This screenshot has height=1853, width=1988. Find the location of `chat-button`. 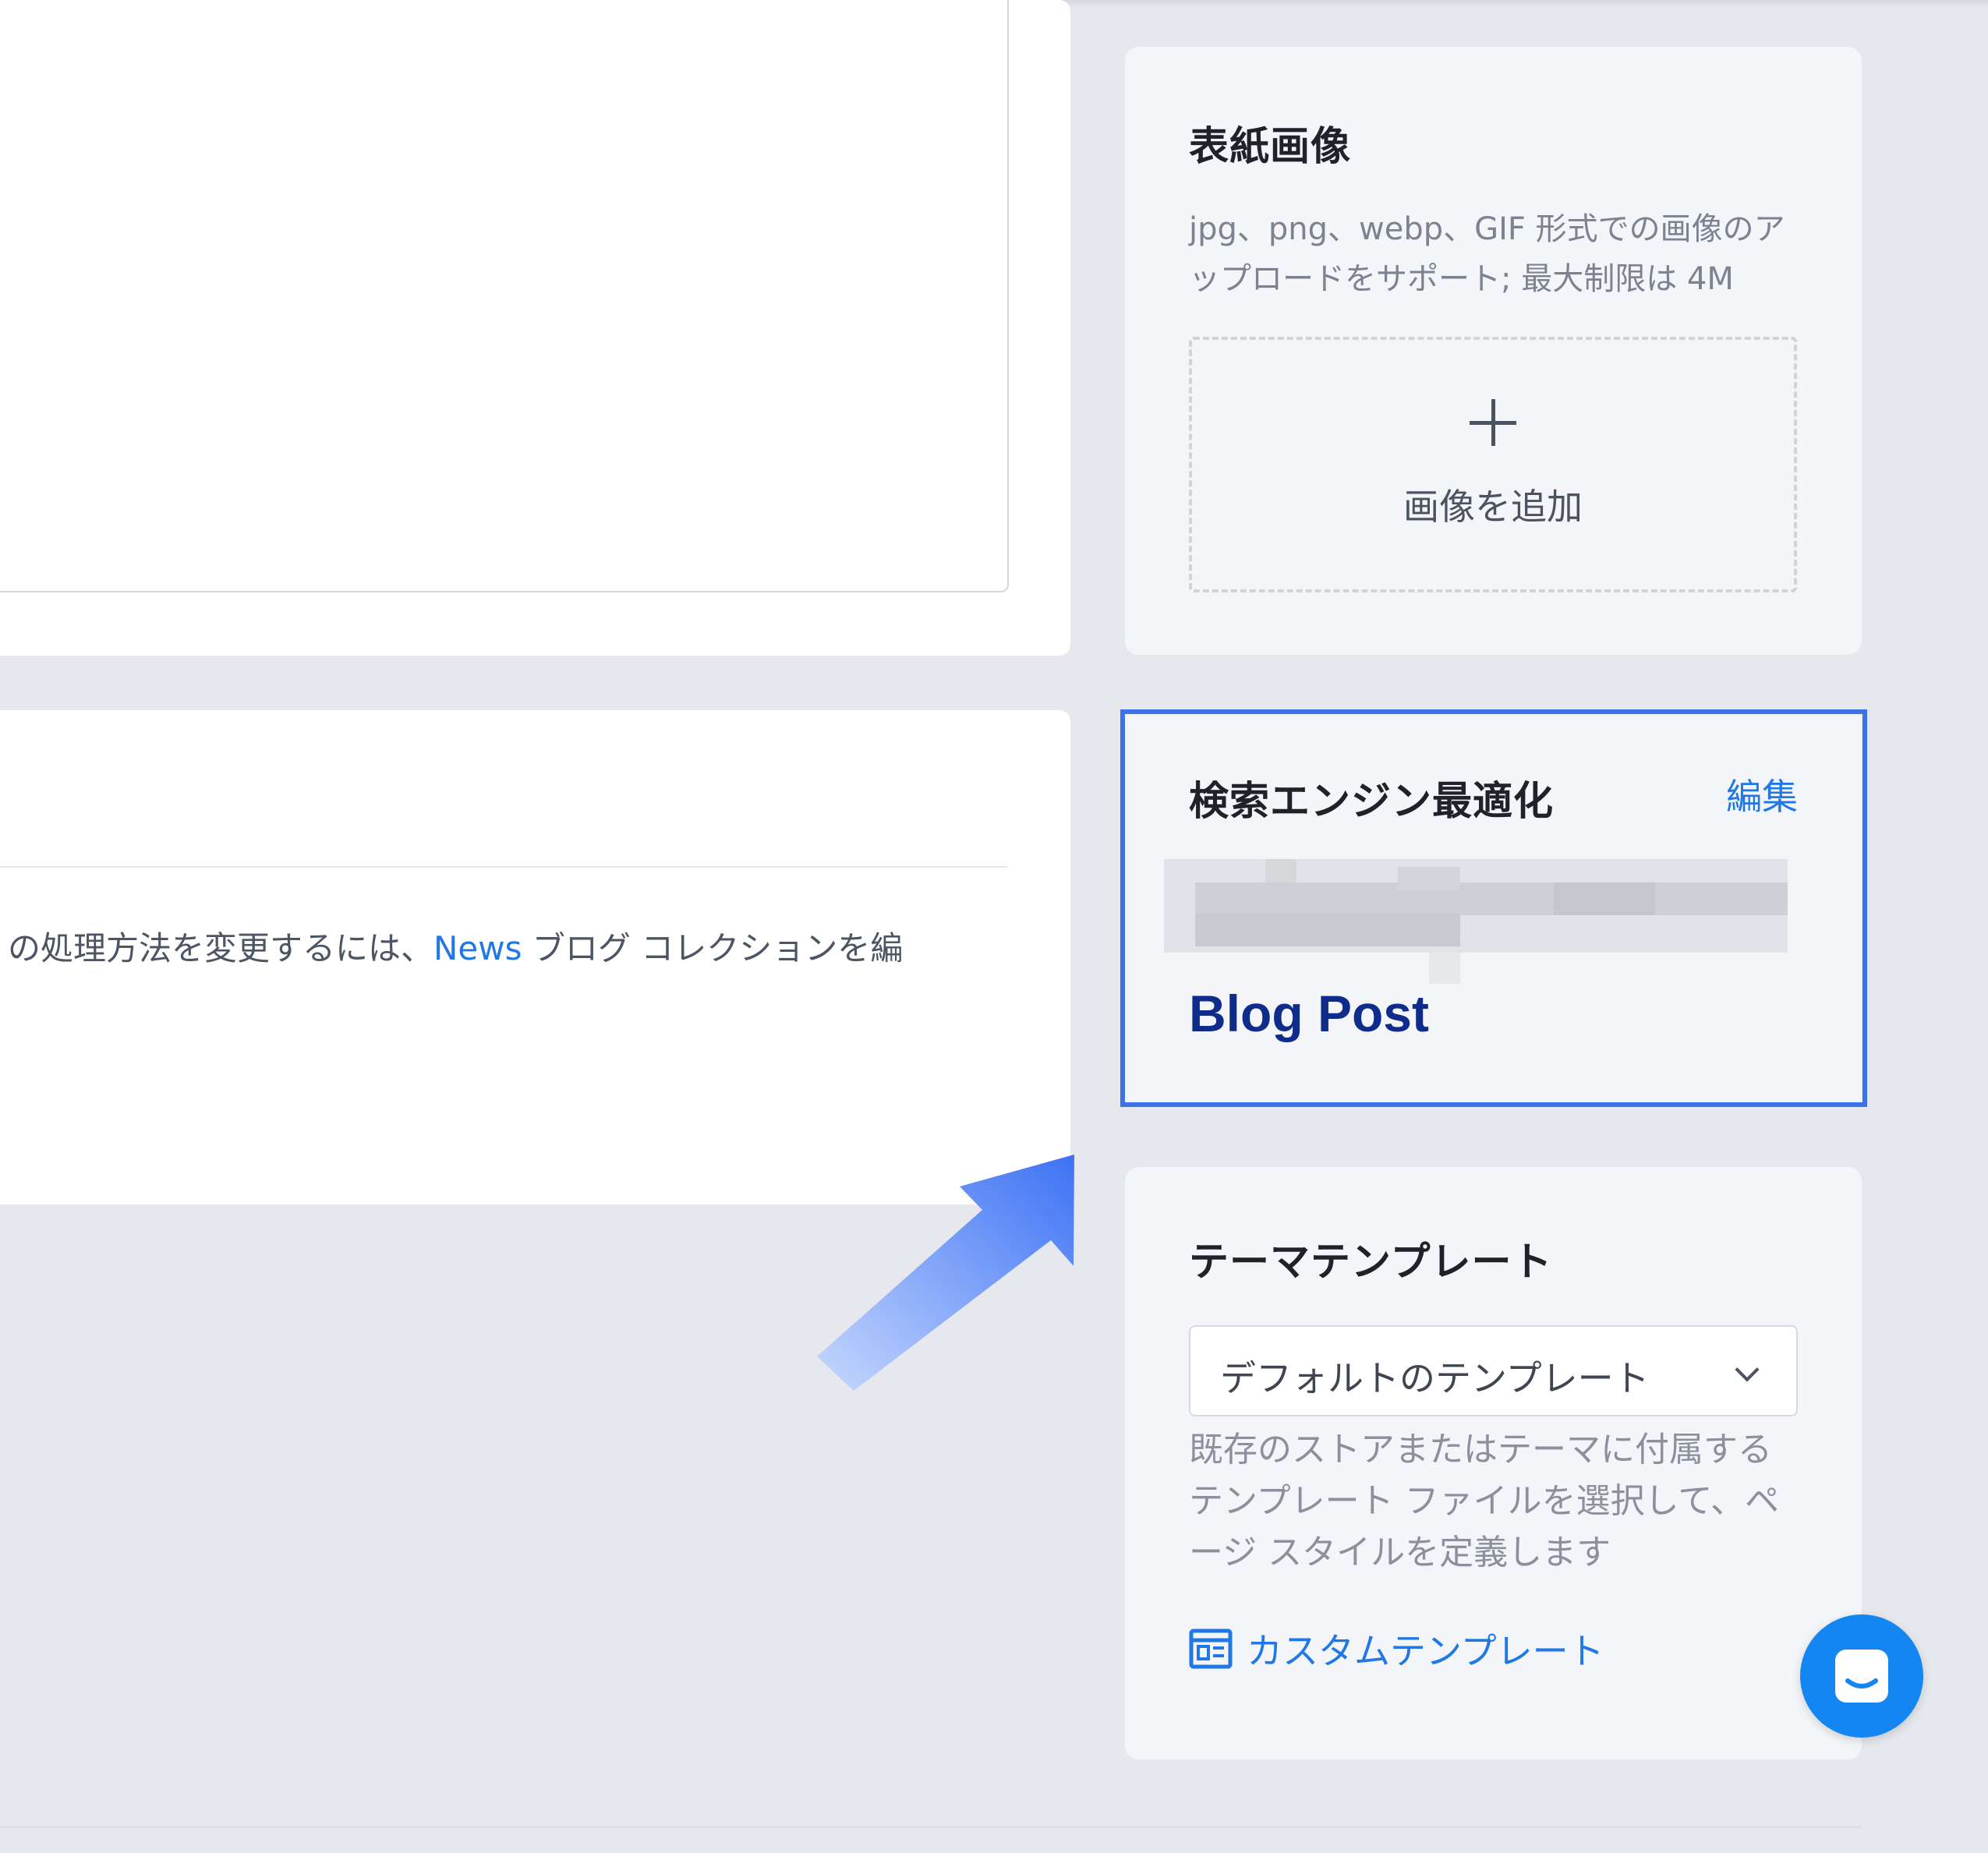

chat-button is located at coordinates (1861, 1676).